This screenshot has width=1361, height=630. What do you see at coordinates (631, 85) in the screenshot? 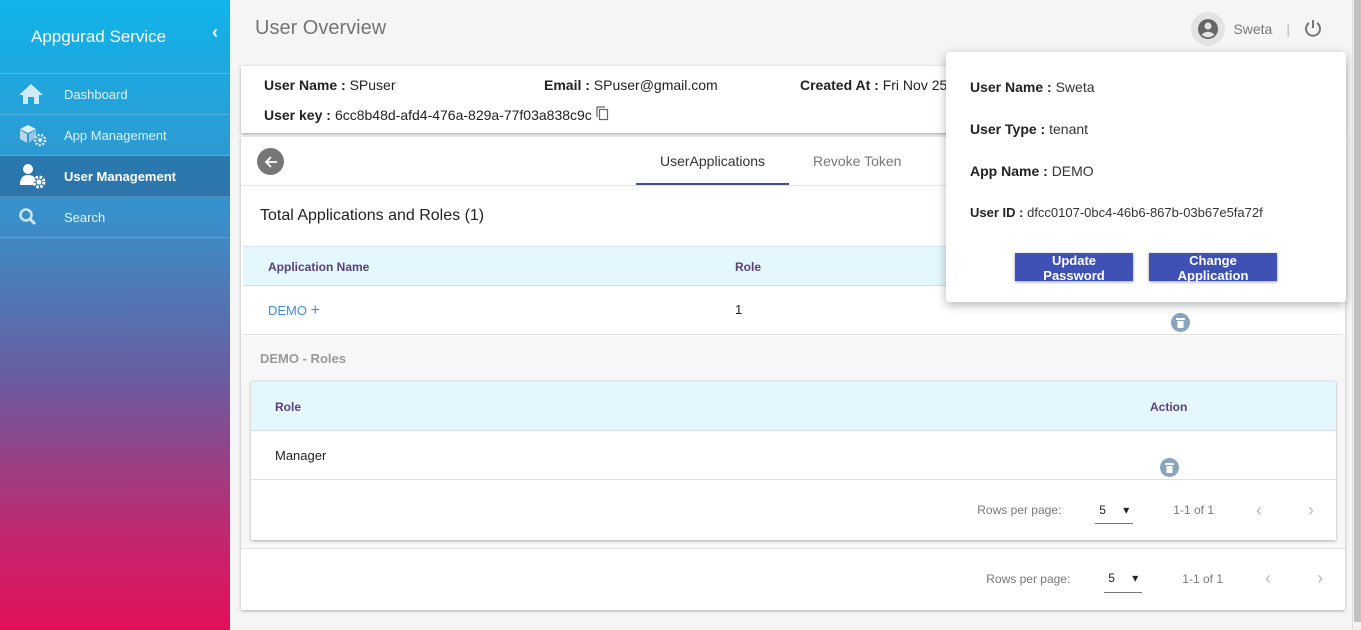
I see `info-email: Email : SPuser@gmail.com` at bounding box center [631, 85].